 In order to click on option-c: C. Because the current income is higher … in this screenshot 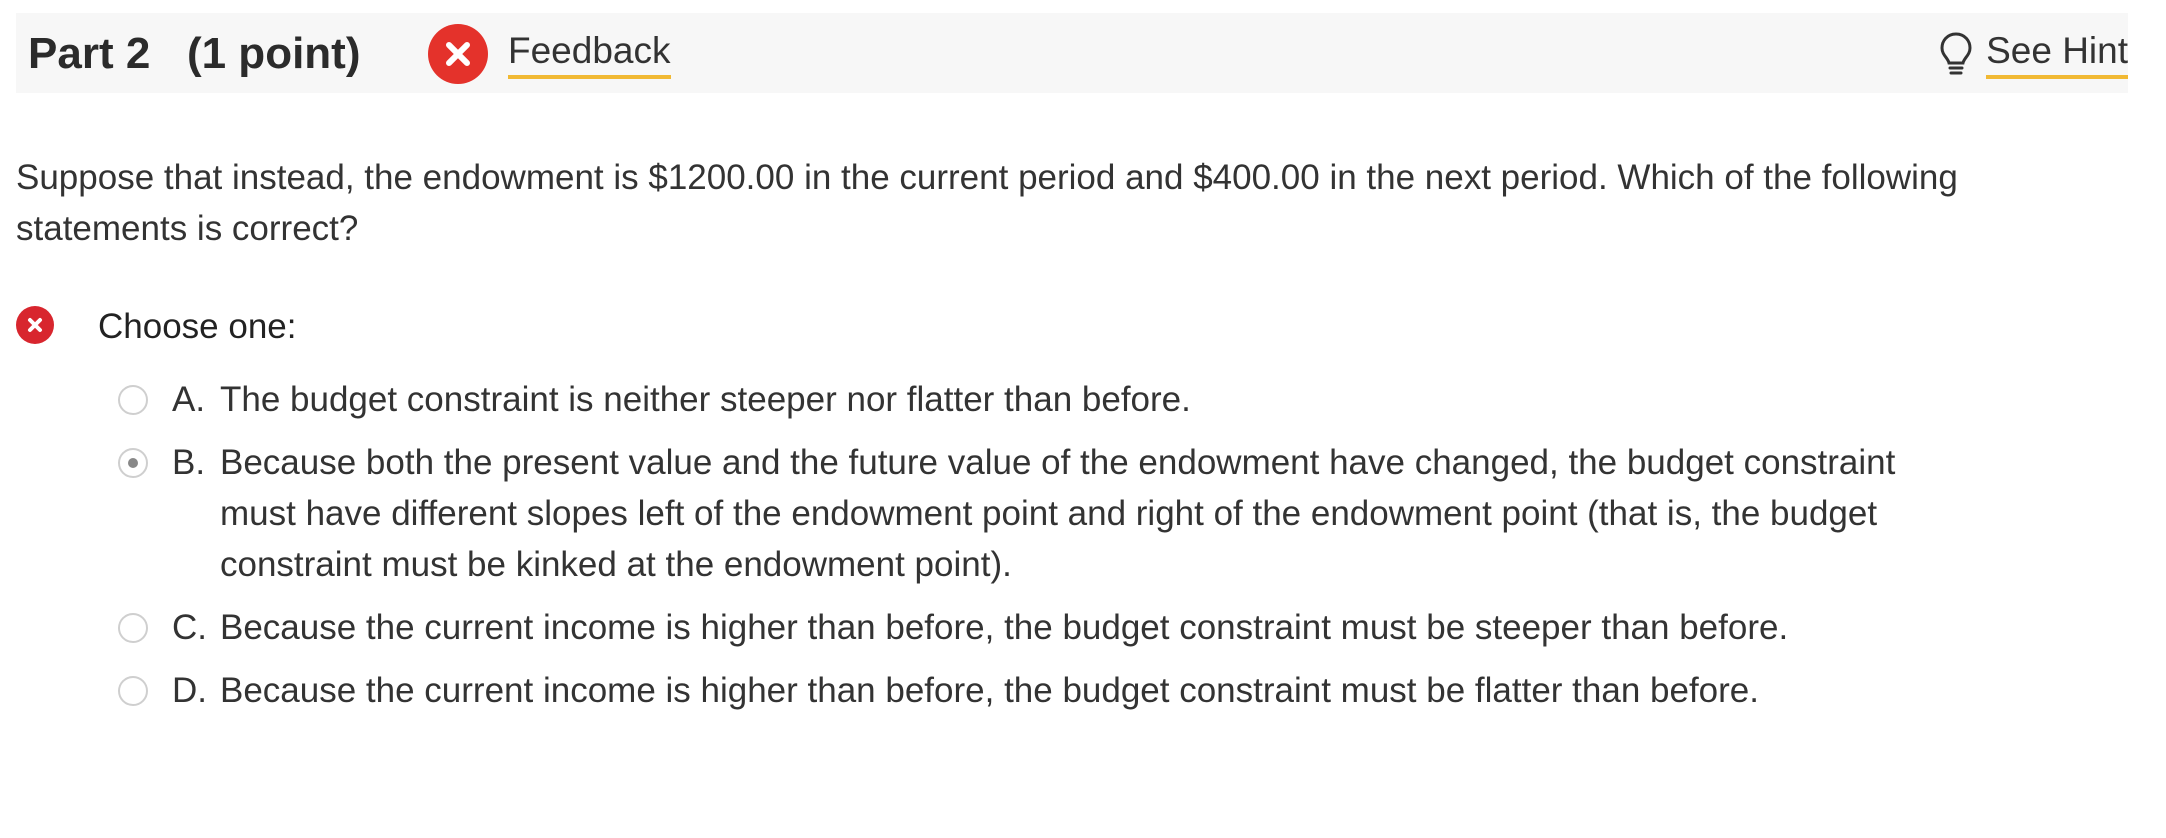, I will do `click(1008, 627)`.